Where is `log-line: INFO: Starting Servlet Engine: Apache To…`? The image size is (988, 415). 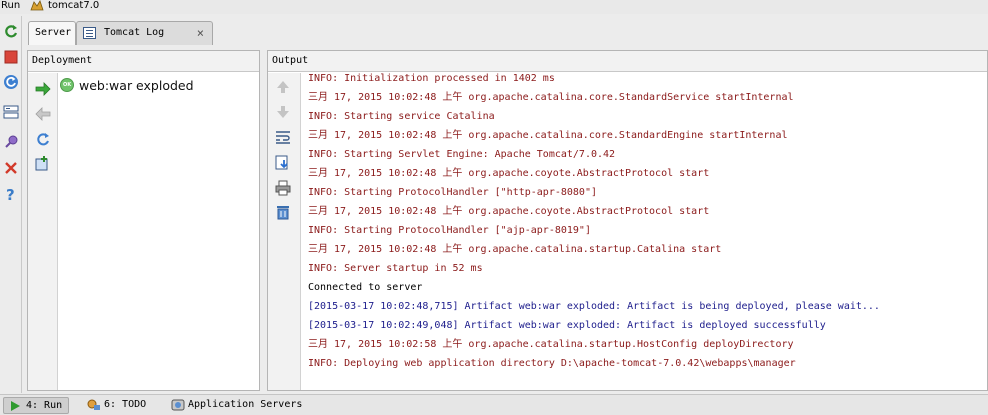
log-line: INFO: Starting Servlet Engine: Apache To… is located at coordinates (462, 154).